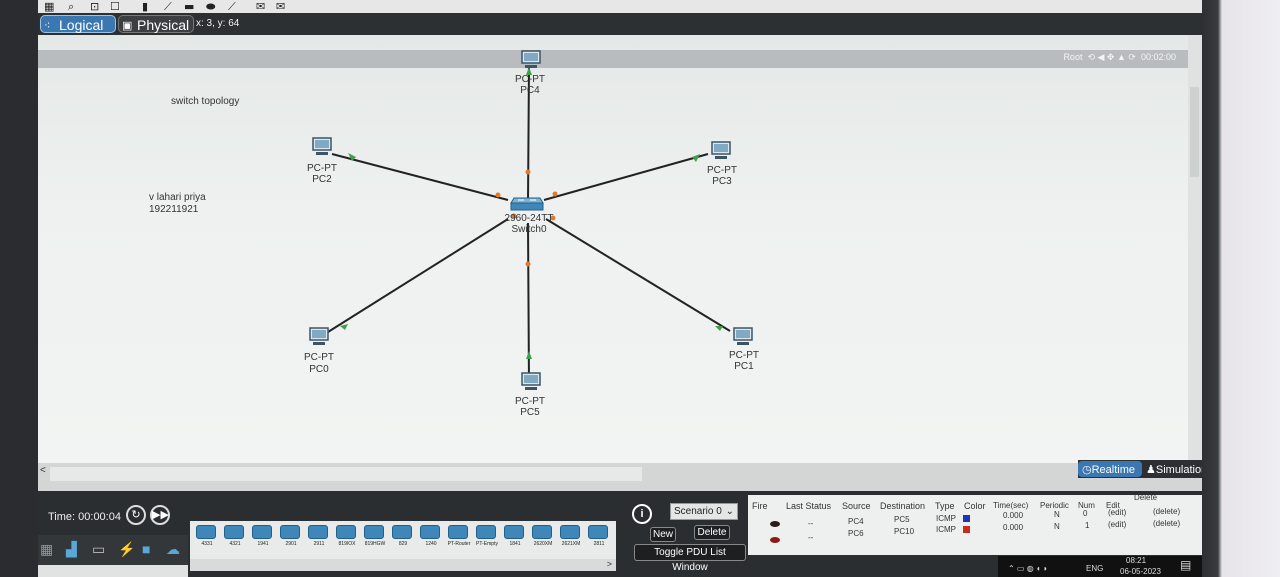 The width and height of the screenshot is (1280, 577). Describe the element at coordinates (1166, 511) in the screenshot. I see `row1-delete: (delete)` at that location.